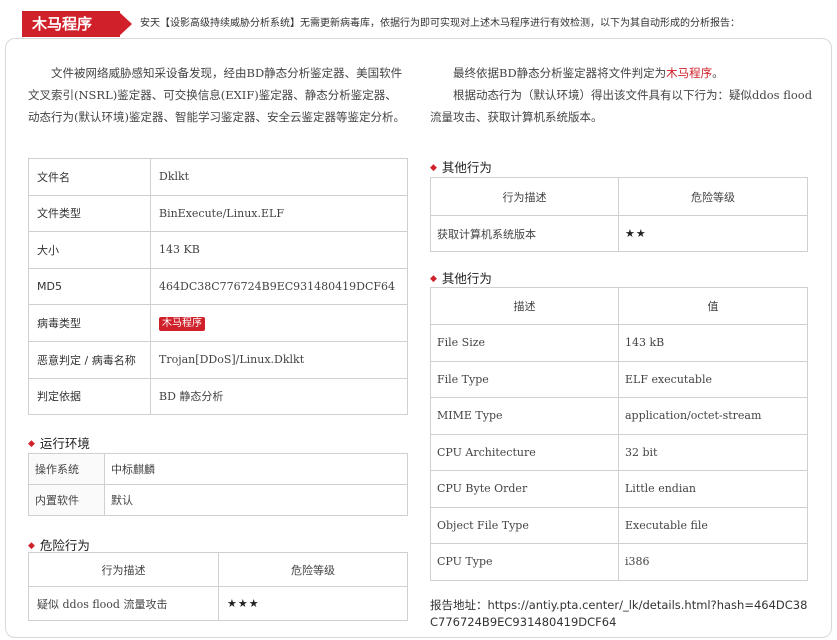  Describe the element at coordinates (182, 323) in the screenshot. I see `virus-type-badge: 木马程序` at that location.